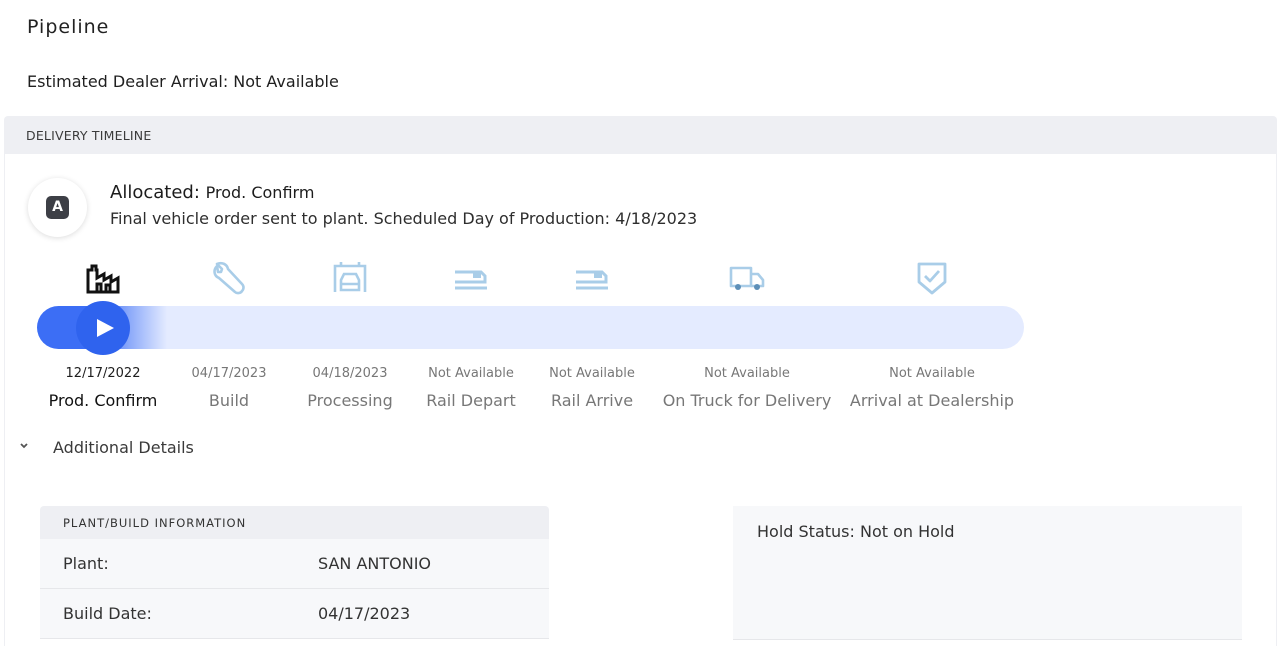 This screenshot has width=1279, height=646. Describe the element at coordinates (932, 373) in the screenshot. I see `stage-date-arrival: Not Available` at that location.